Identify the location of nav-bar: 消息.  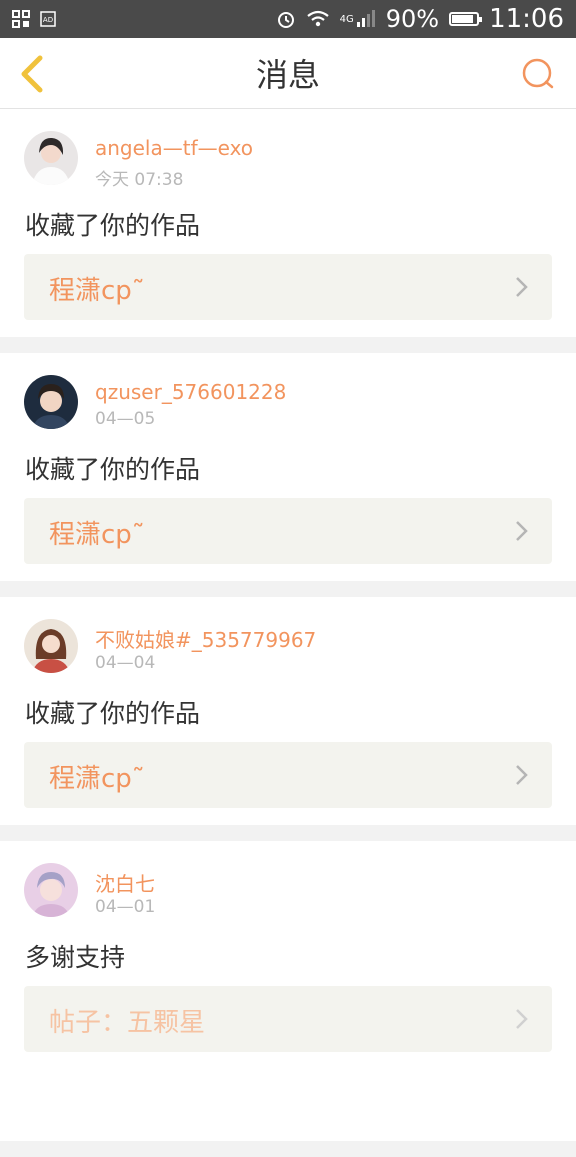
(288, 73).